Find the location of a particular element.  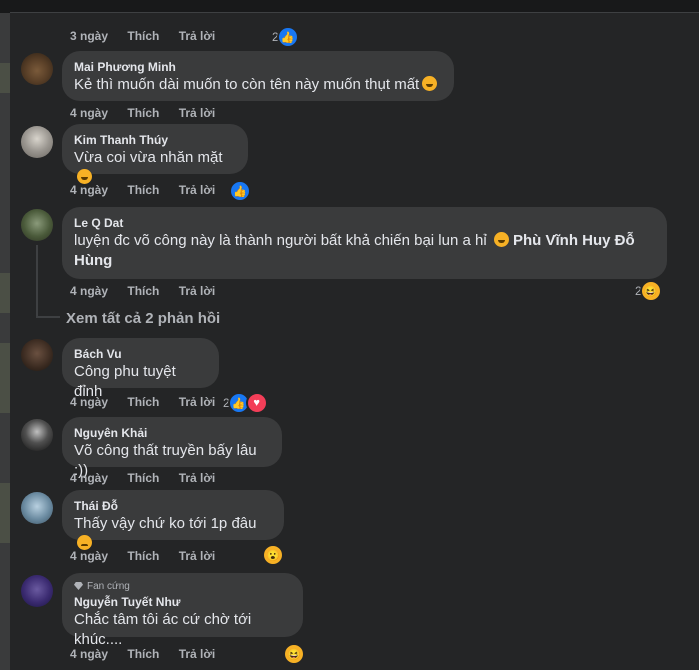

mention-link: Phù Vĩnh Huy Đỗ is located at coordinates (574, 240).